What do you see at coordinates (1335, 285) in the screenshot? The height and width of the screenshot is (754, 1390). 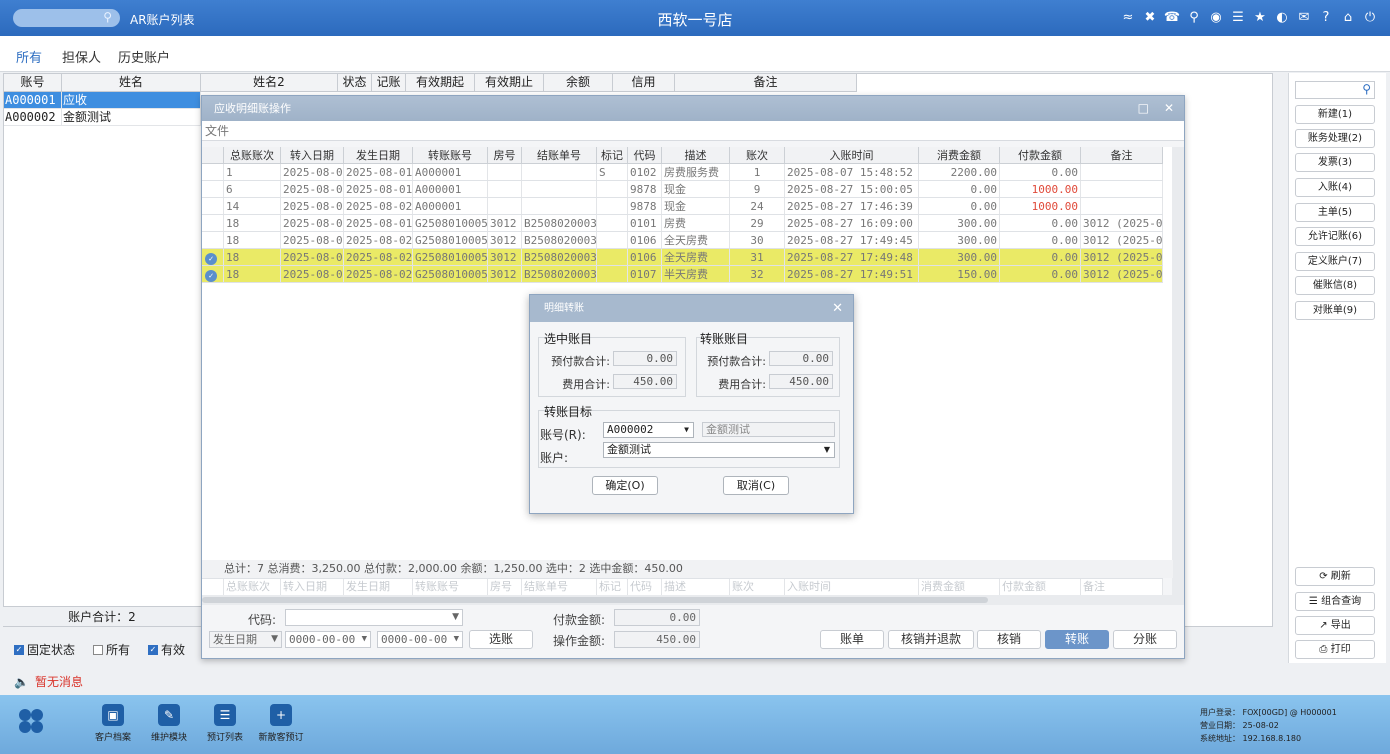 I see `dunning-letter-button: 催账信(8)` at bounding box center [1335, 285].